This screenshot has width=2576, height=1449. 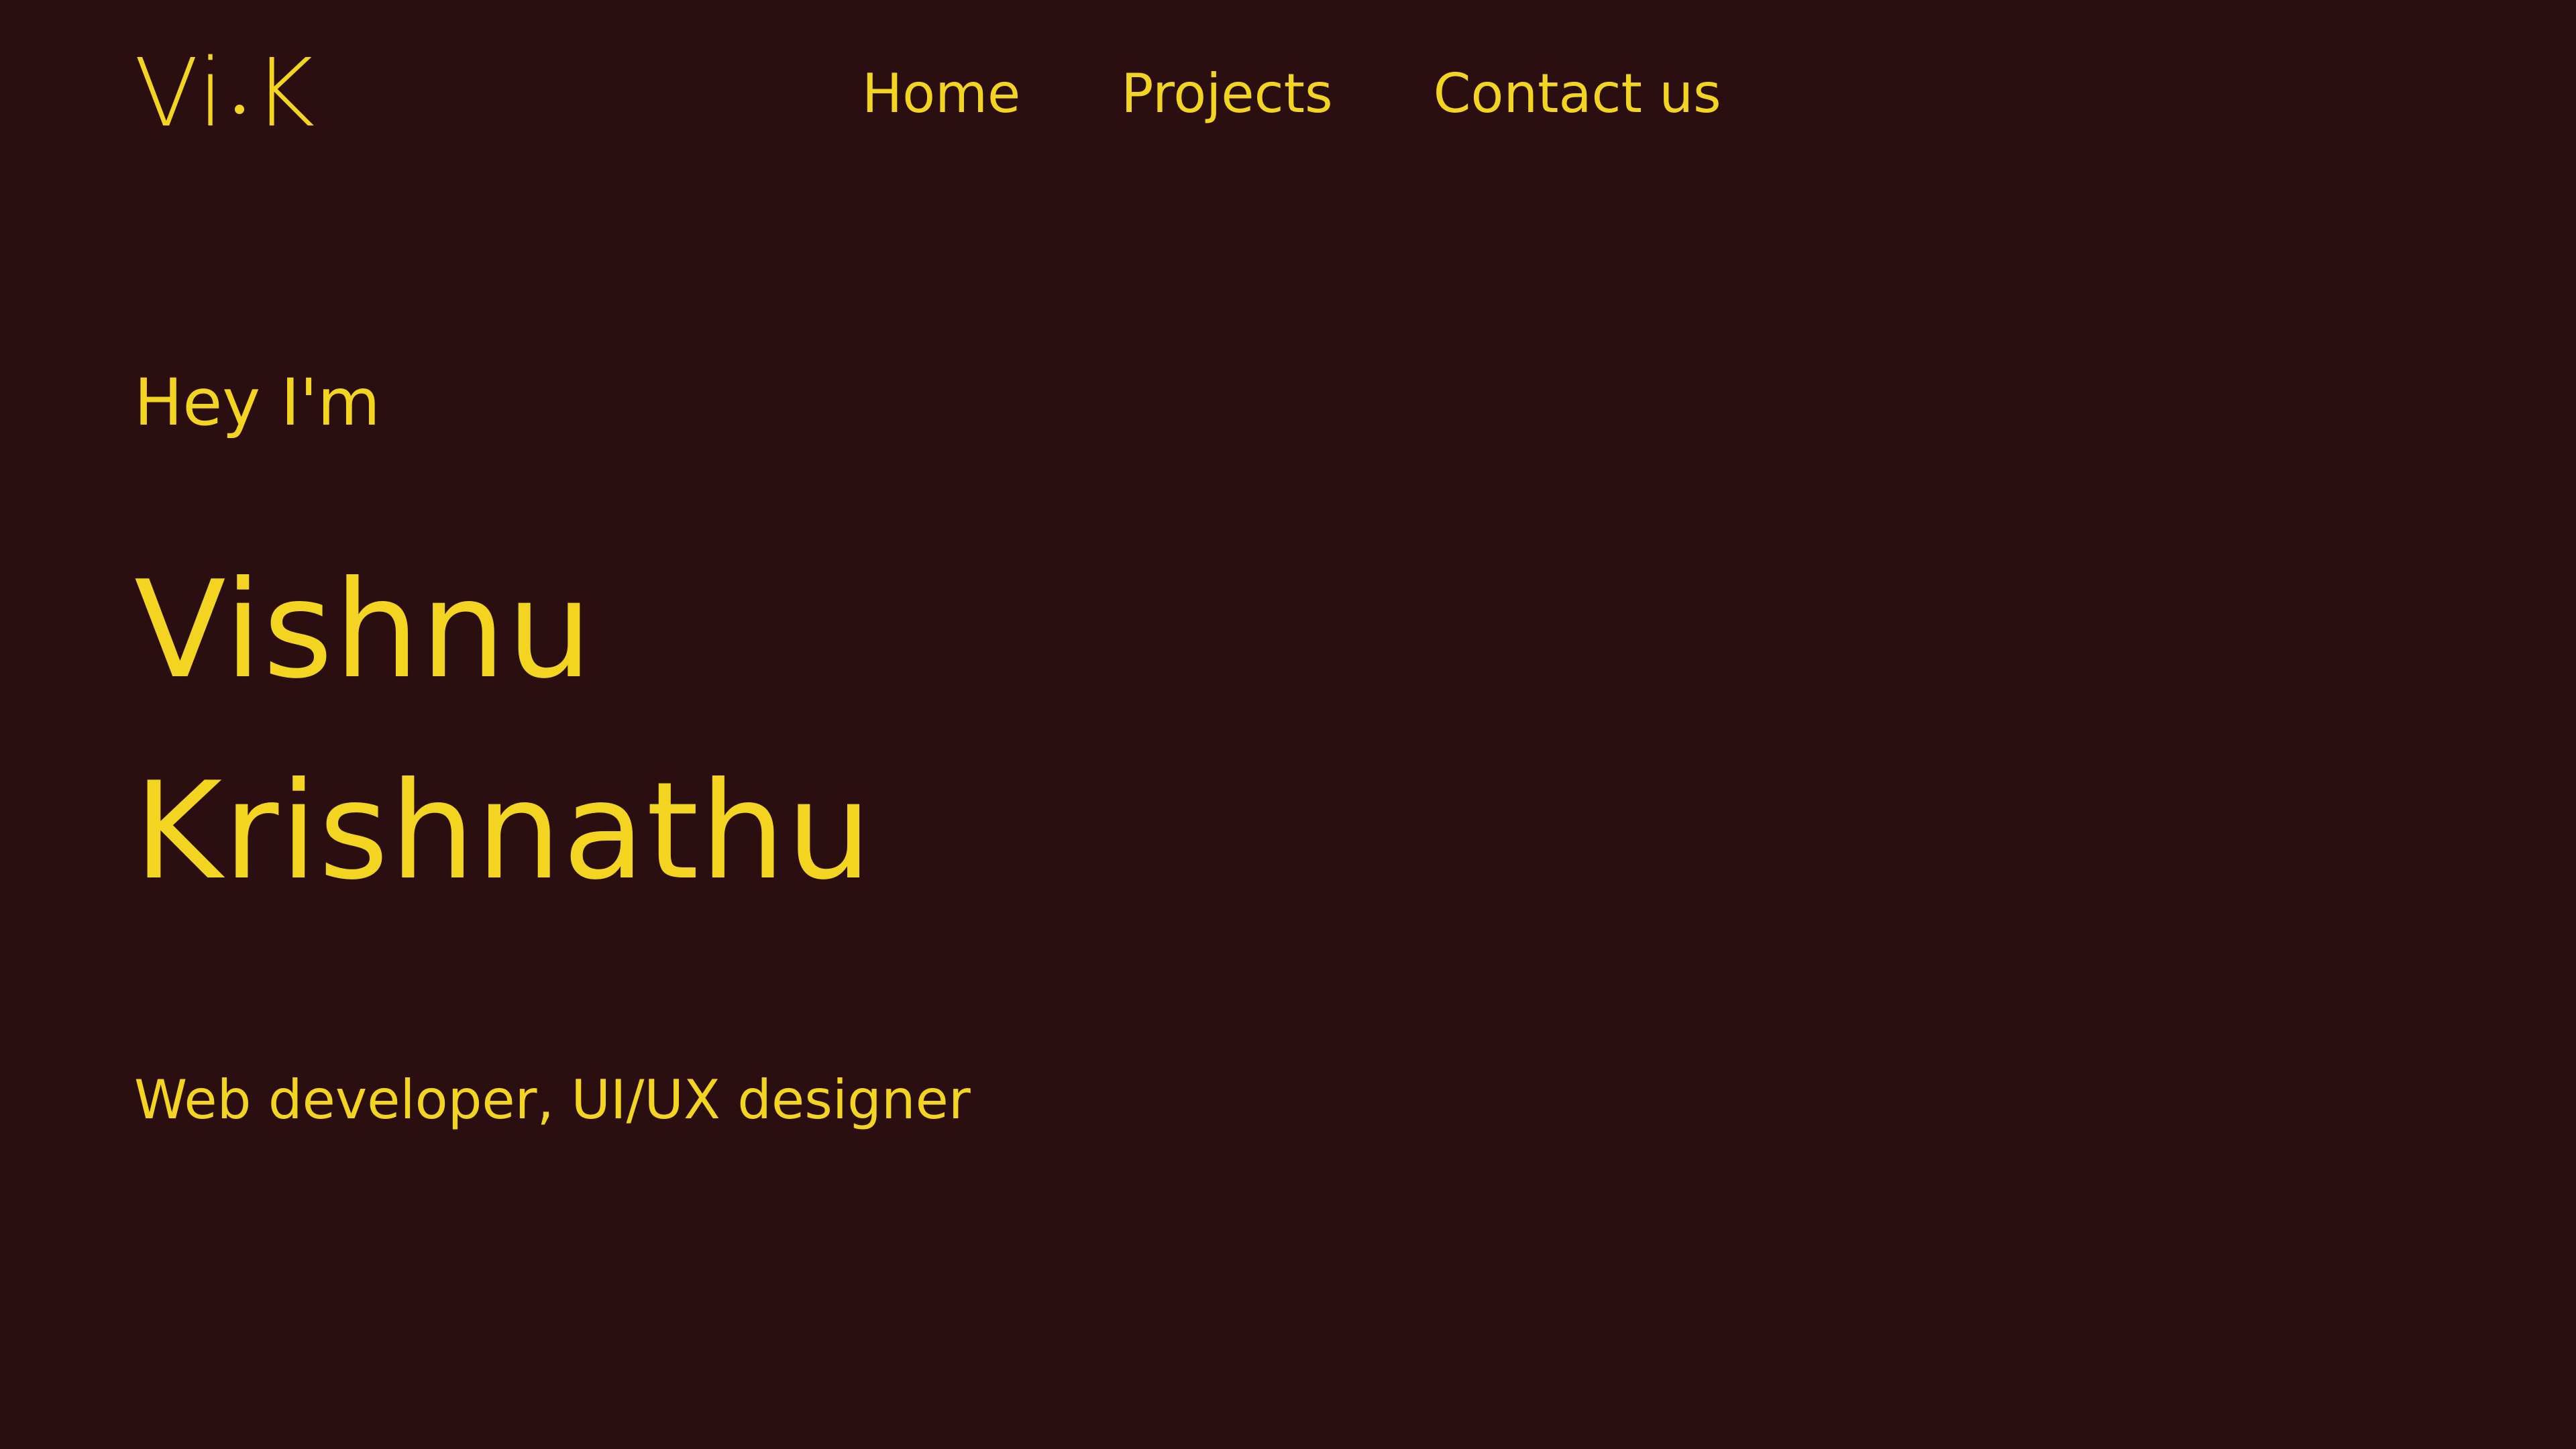 What do you see at coordinates (1577, 94) in the screenshot?
I see `nav-link-contact: Contact us` at bounding box center [1577, 94].